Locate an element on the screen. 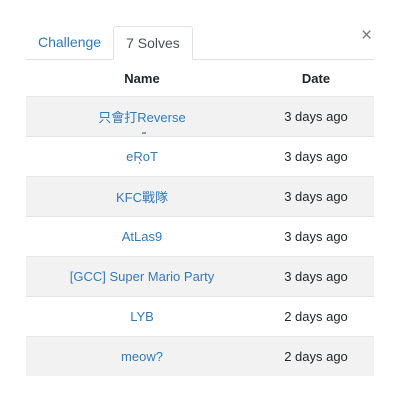 This screenshot has width=400, height=411. team-link: [GCC] Super Mario Party is located at coordinates (142, 276).